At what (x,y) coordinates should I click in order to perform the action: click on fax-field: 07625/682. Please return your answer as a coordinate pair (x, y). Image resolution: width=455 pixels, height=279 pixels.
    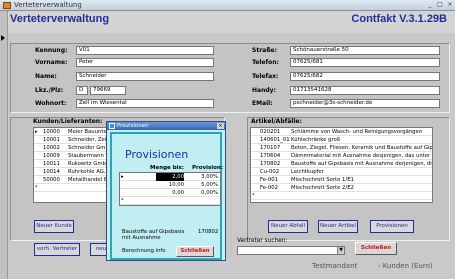
    Looking at the image, I should click on (365, 76).